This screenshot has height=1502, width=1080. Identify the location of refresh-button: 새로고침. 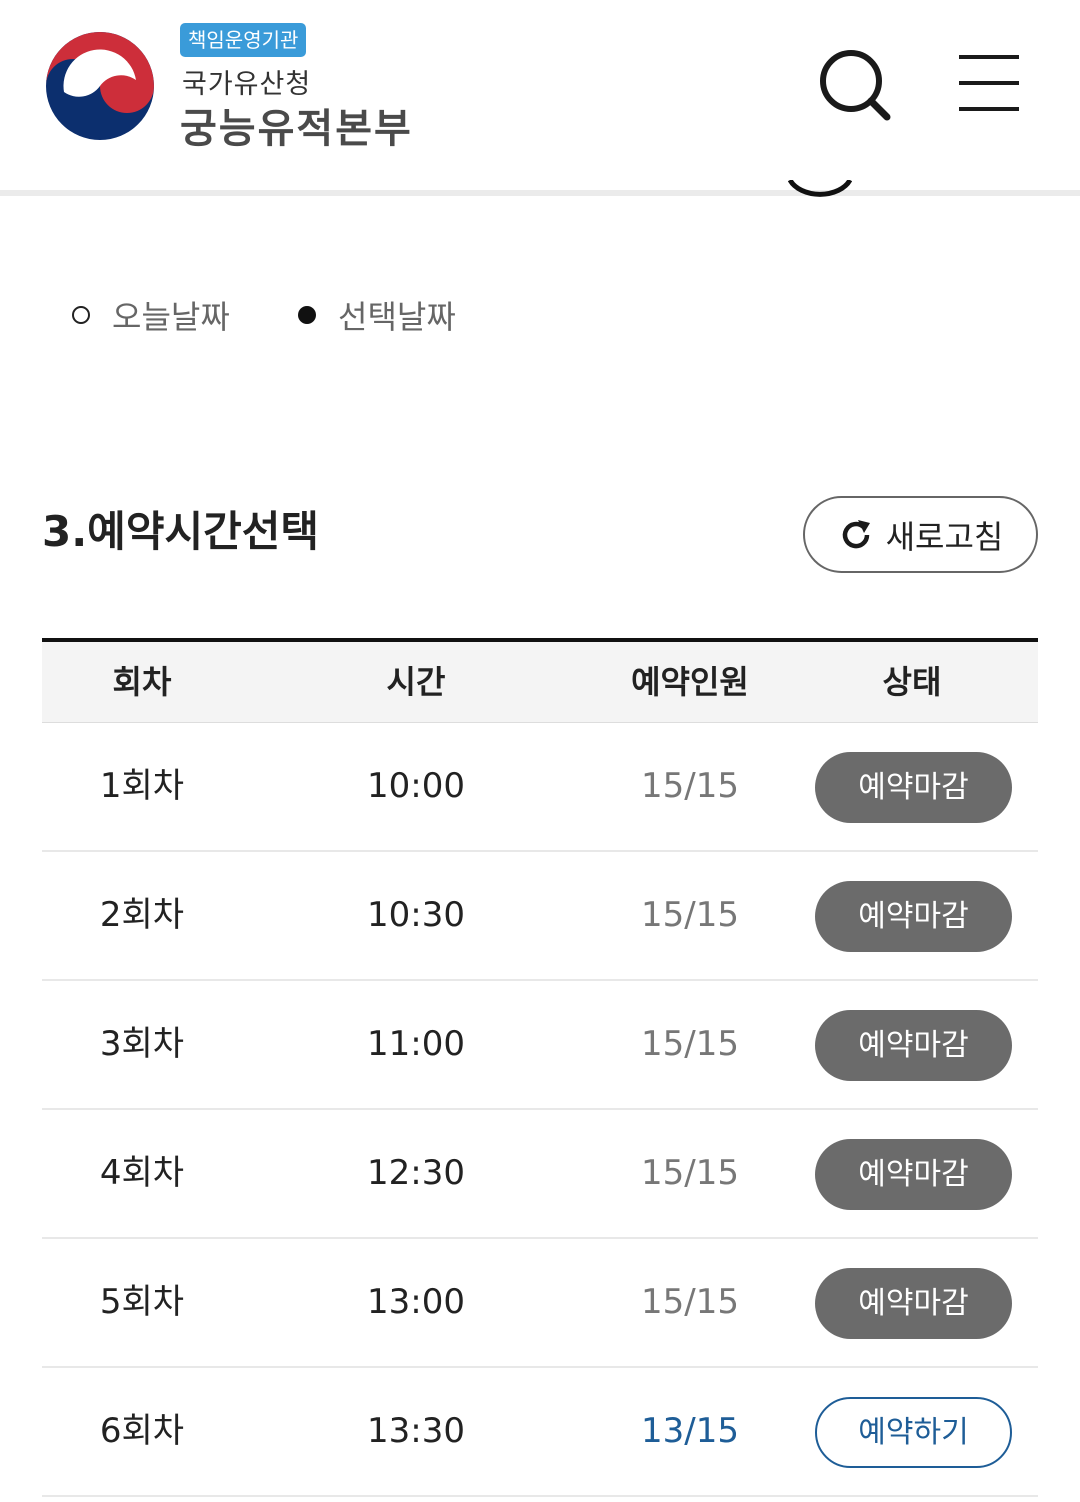
(920, 534).